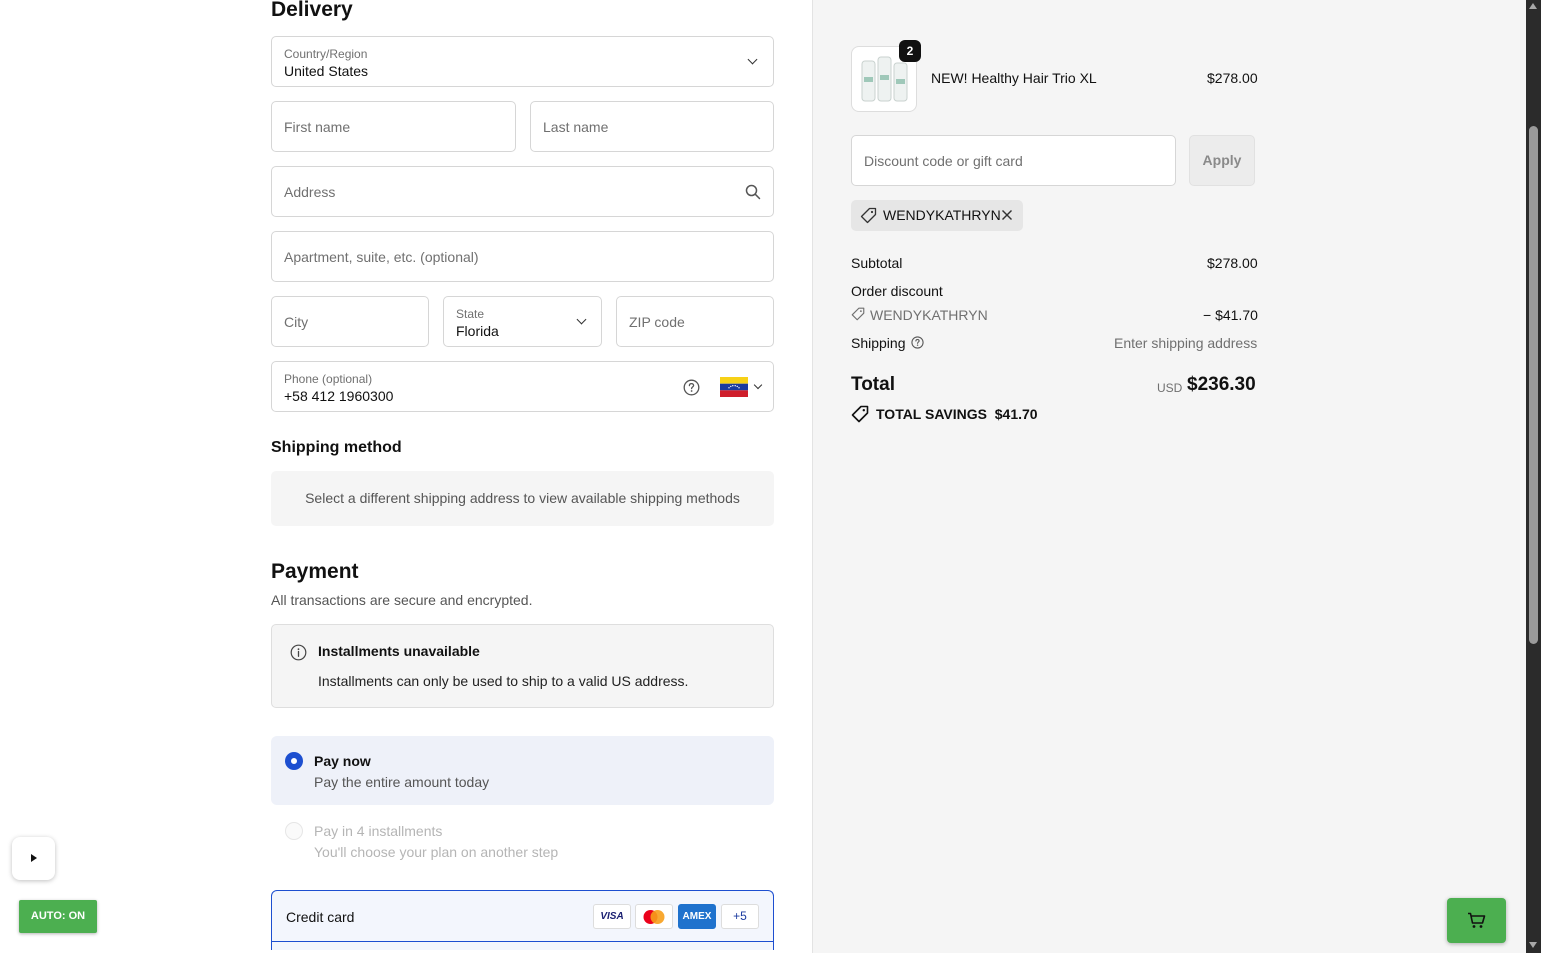 Image resolution: width=1541 pixels, height=953 pixels. I want to click on state-label: State, so click(470, 314).